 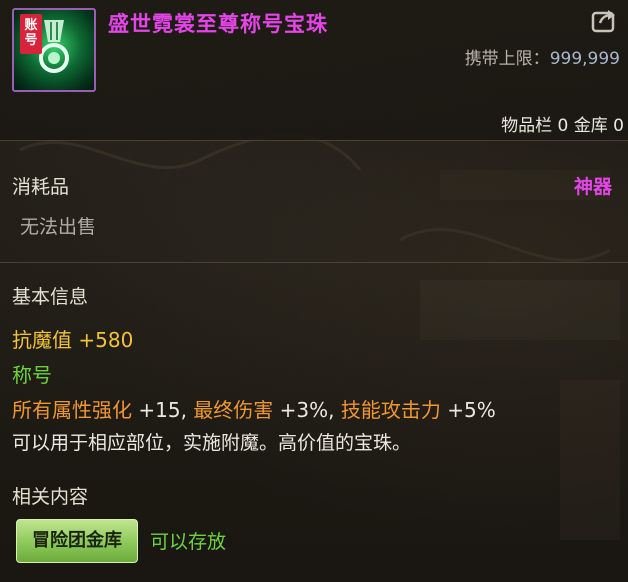 I want to click on carry-limit-value: 999,999, so click(x=584, y=59).